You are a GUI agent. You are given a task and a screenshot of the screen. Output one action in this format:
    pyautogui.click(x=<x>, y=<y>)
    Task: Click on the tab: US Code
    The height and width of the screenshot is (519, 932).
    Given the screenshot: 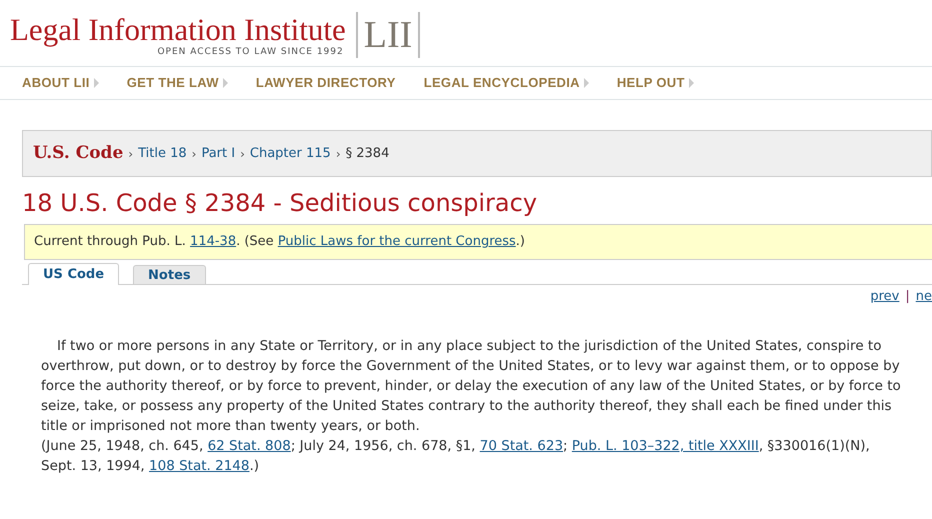 What is the action you would take?
    pyautogui.click(x=74, y=274)
    